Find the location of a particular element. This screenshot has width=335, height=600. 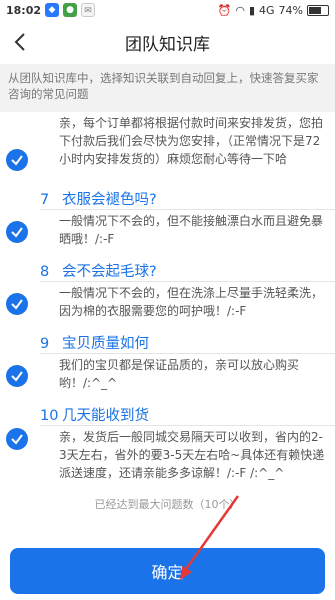

nav-bar: 团队知识库 is located at coordinates (167, 42).